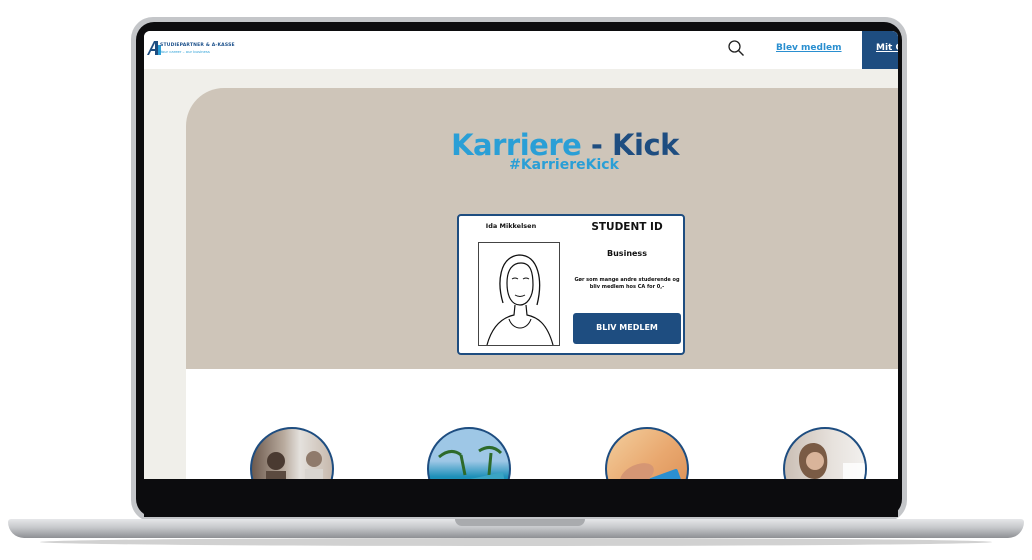 Image resolution: width=1032 pixels, height=560 pixels. I want to click on student-id-title: STUDENT ID, so click(627, 227).